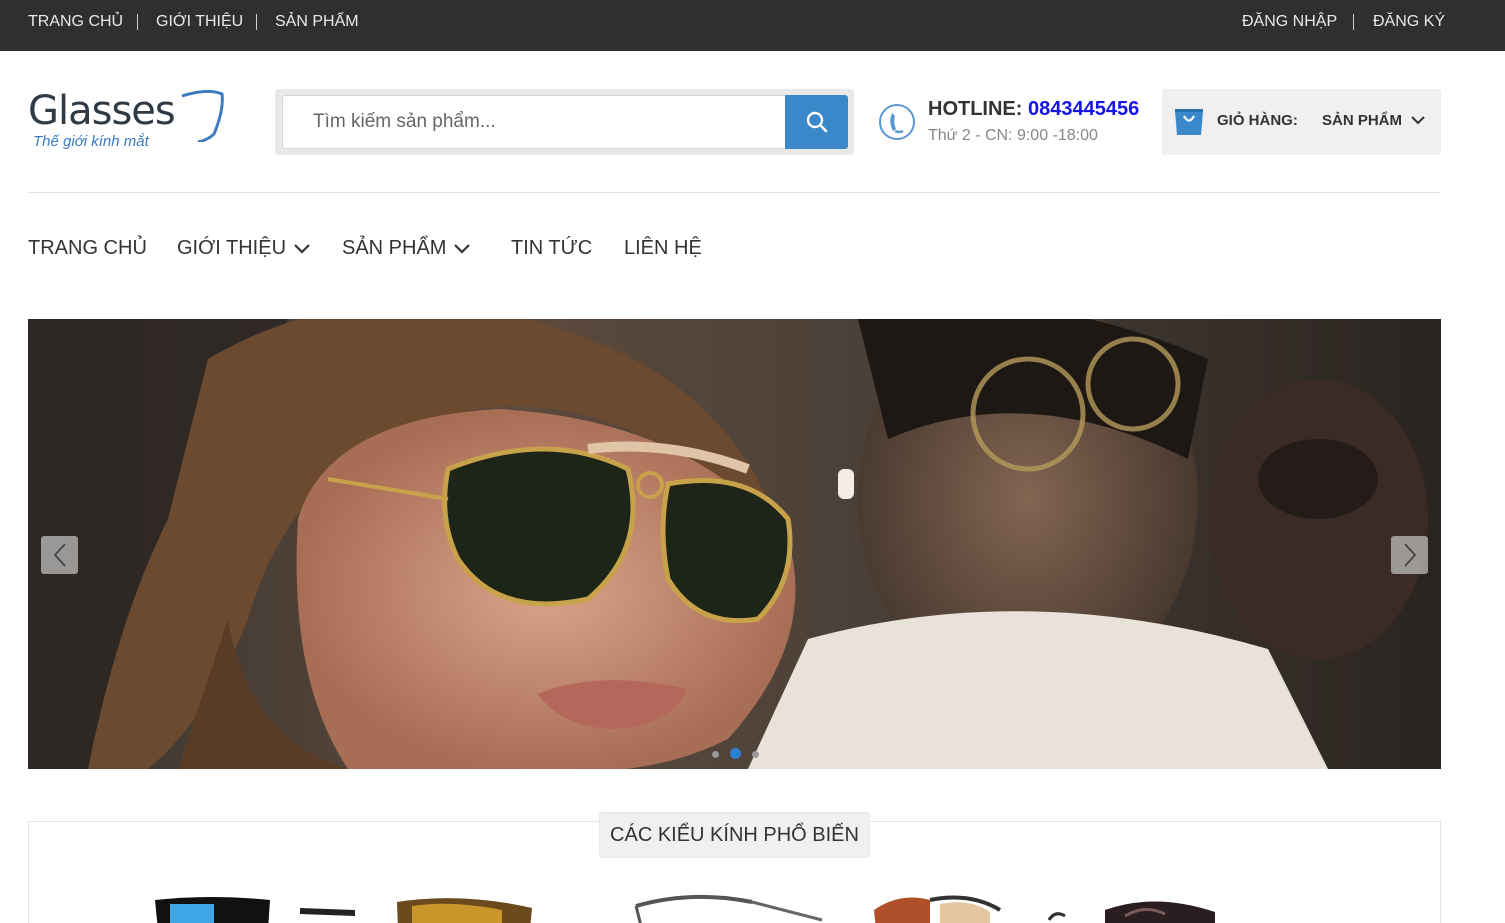 The height and width of the screenshot is (923, 1505). What do you see at coordinates (897, 122) in the screenshot?
I see `phone-icon` at bounding box center [897, 122].